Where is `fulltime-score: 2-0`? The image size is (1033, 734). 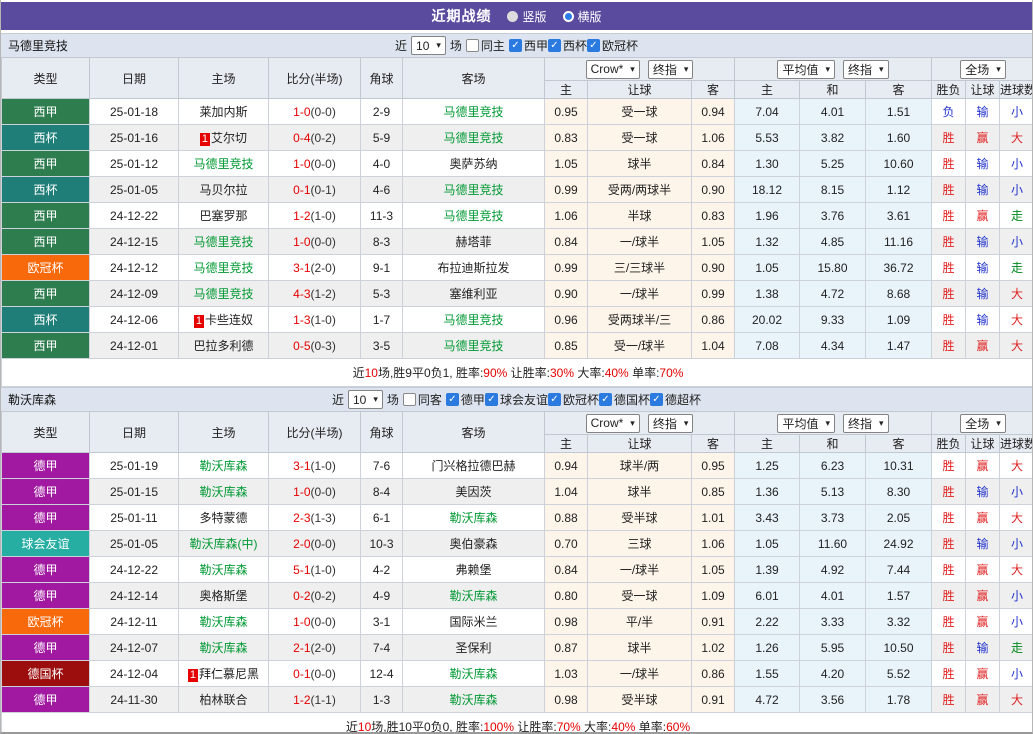
fulltime-score: 2-0 is located at coordinates (302, 543).